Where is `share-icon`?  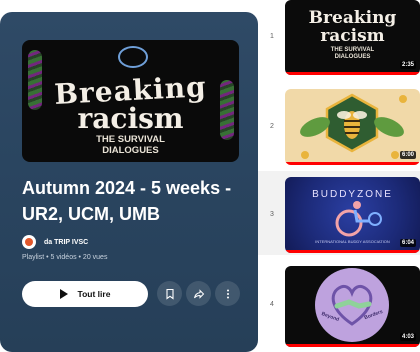
share-icon is located at coordinates (198, 293).